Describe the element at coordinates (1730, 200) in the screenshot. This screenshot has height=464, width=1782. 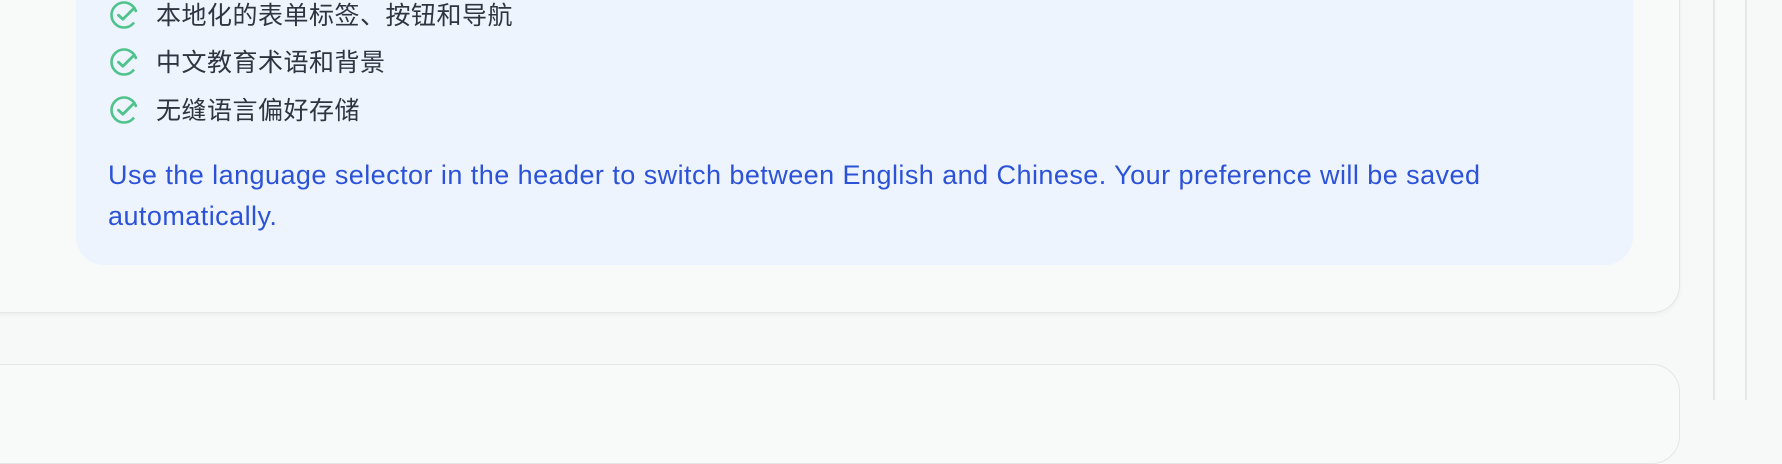
I see `vertical-scrollbar` at that location.